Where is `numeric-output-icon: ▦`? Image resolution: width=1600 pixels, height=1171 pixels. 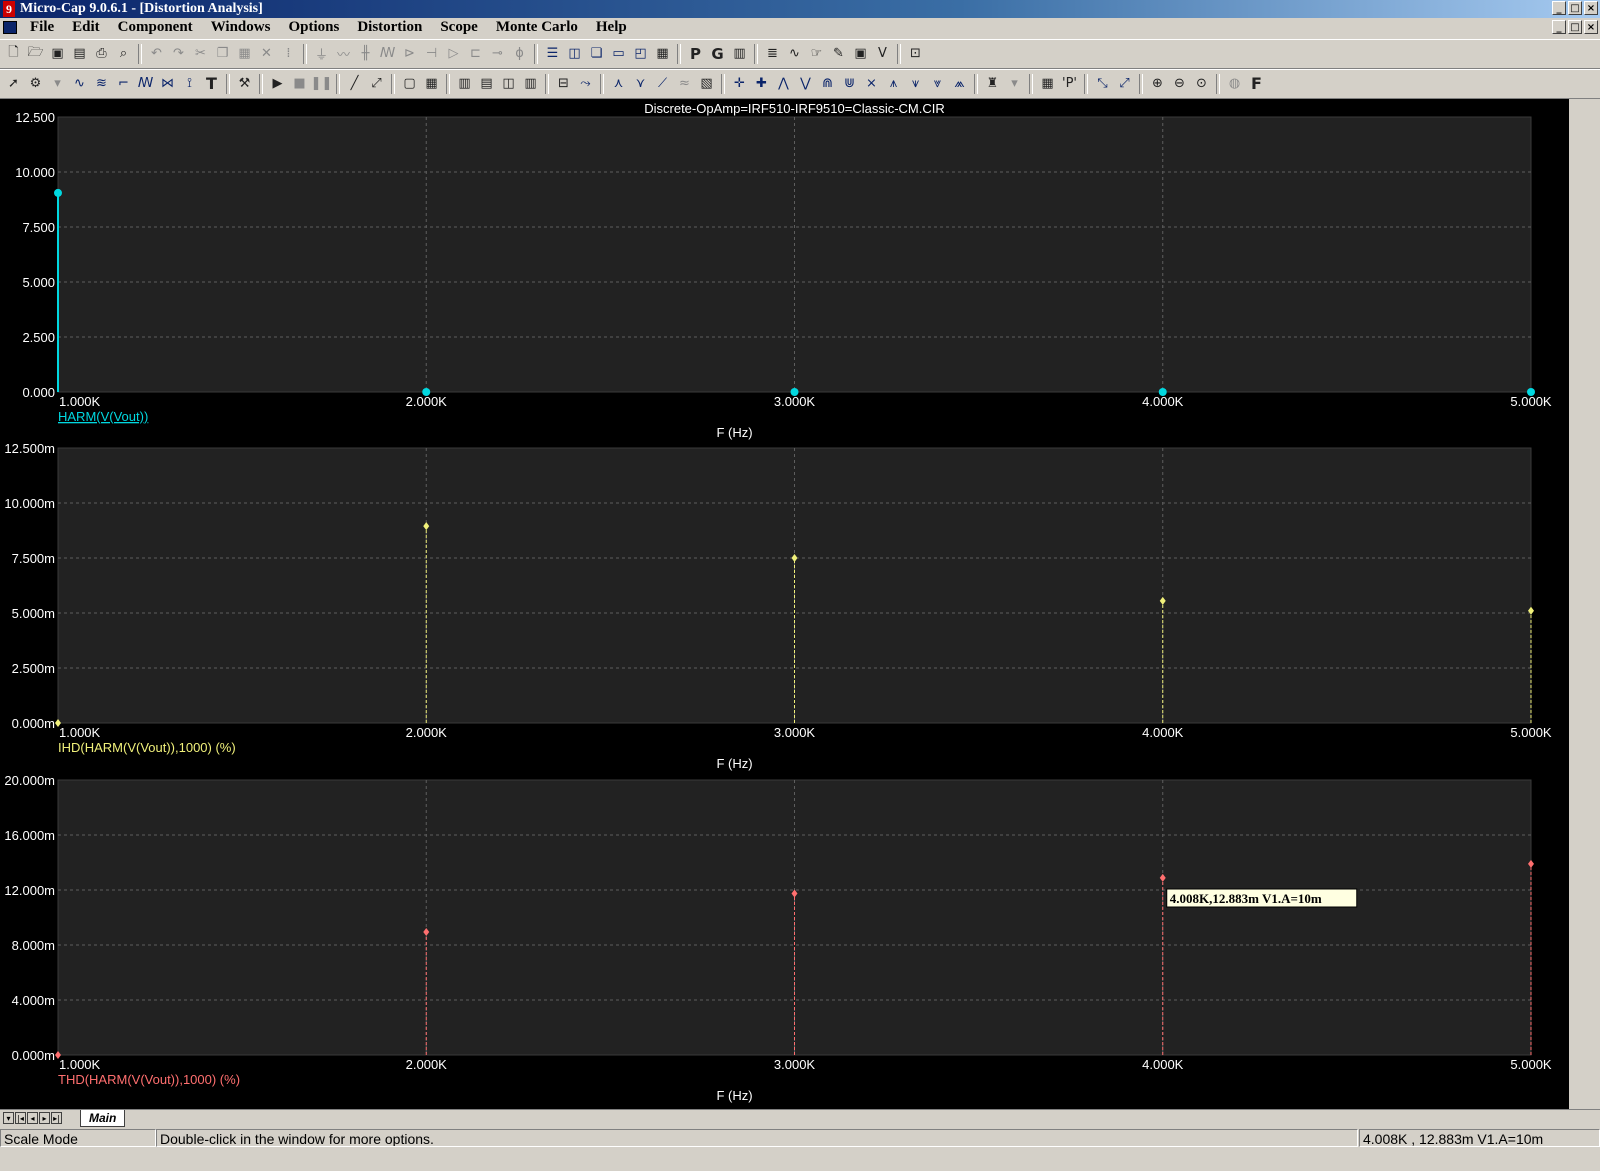
numeric-output-icon: ▦ is located at coordinates (1047, 83).